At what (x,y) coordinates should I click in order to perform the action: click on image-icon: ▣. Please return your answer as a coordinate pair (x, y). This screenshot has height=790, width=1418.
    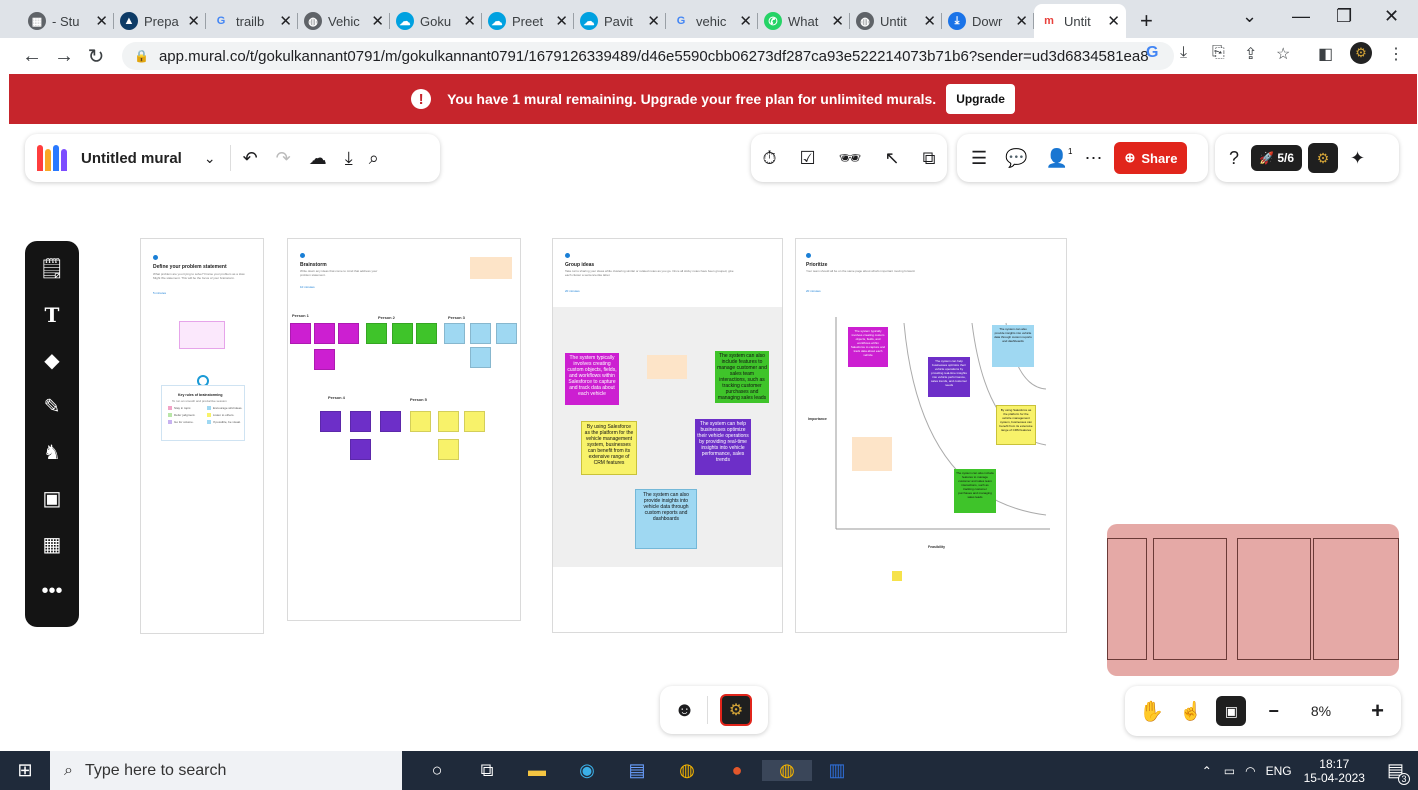
    Looking at the image, I should click on (52, 508).